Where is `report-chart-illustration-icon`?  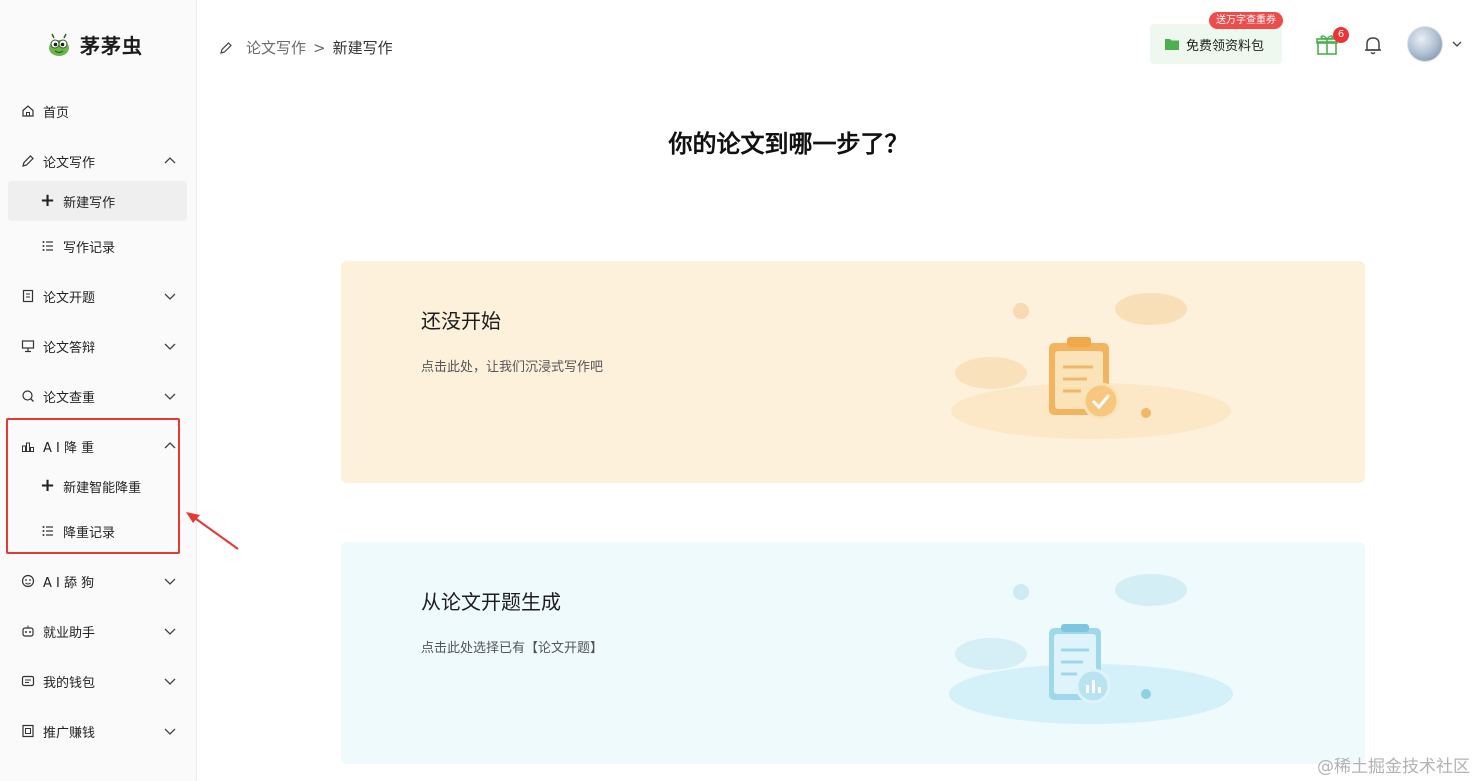
report-chart-illustration-icon is located at coordinates (1091, 649).